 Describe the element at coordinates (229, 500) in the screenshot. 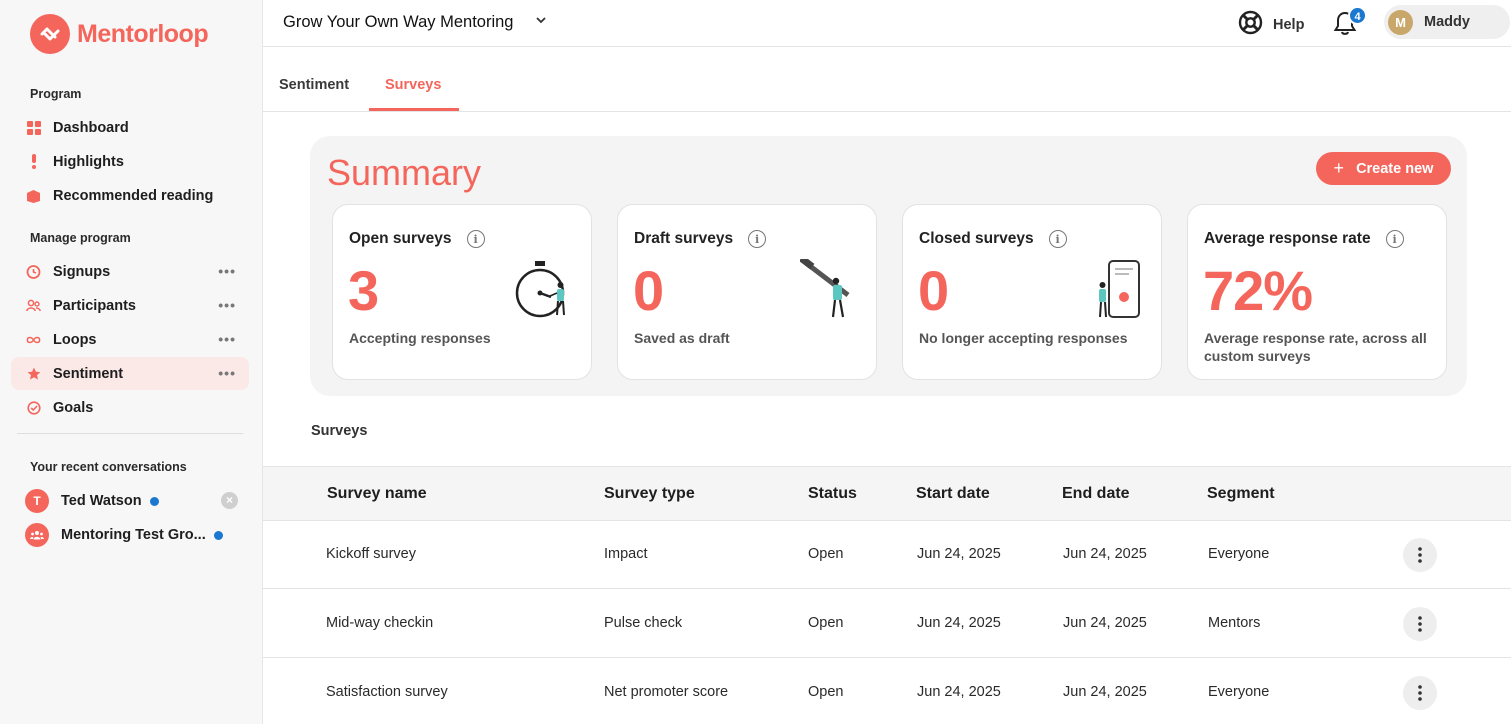

I see `close-icon: ×` at that location.